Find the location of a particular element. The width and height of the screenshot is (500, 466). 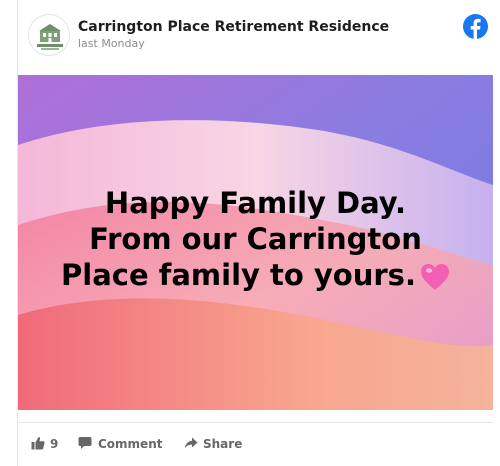

comment-label: Comment is located at coordinates (130, 444).